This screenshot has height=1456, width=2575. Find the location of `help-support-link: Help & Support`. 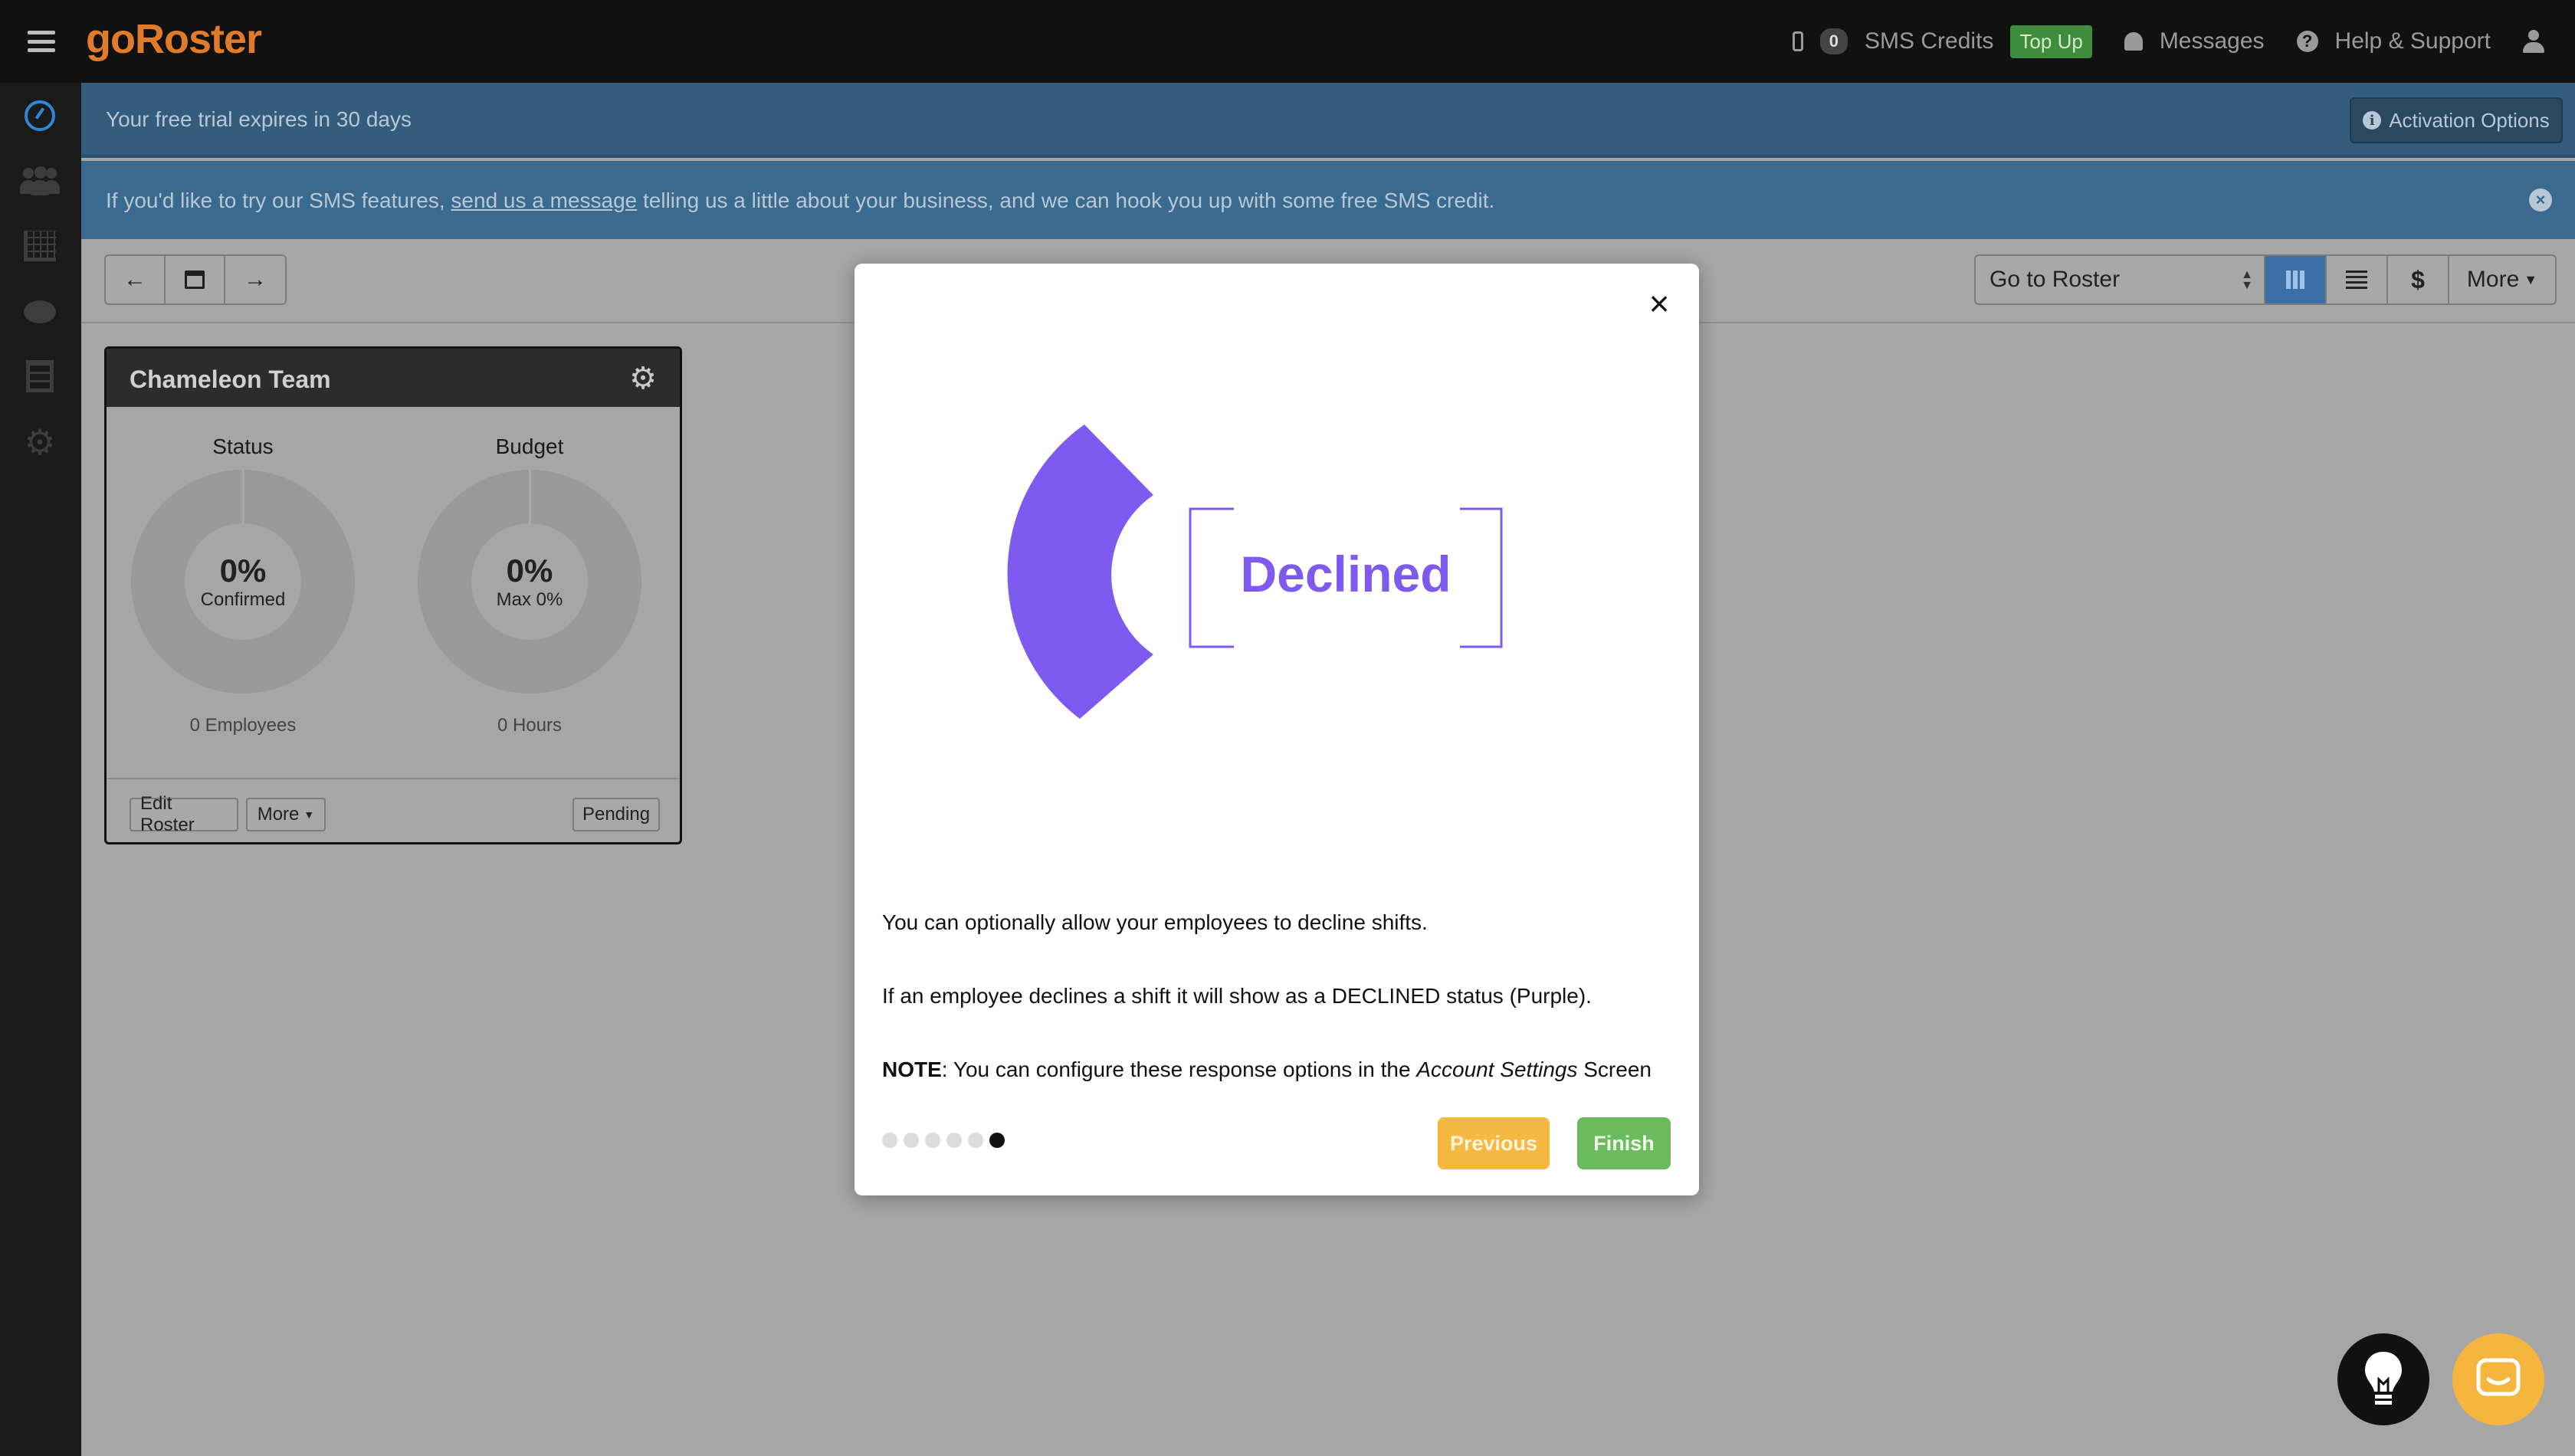

help-support-link: Help & Support is located at coordinates (2413, 41).